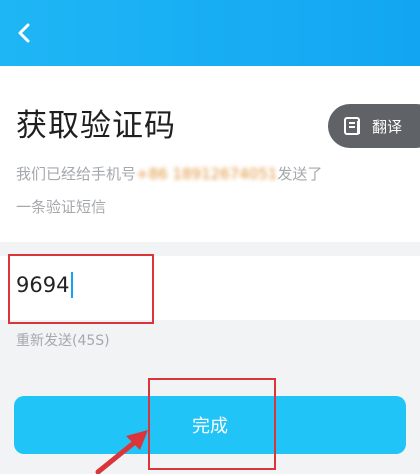  What do you see at coordinates (387, 126) in the screenshot?
I see `translate-label: 翻译` at bounding box center [387, 126].